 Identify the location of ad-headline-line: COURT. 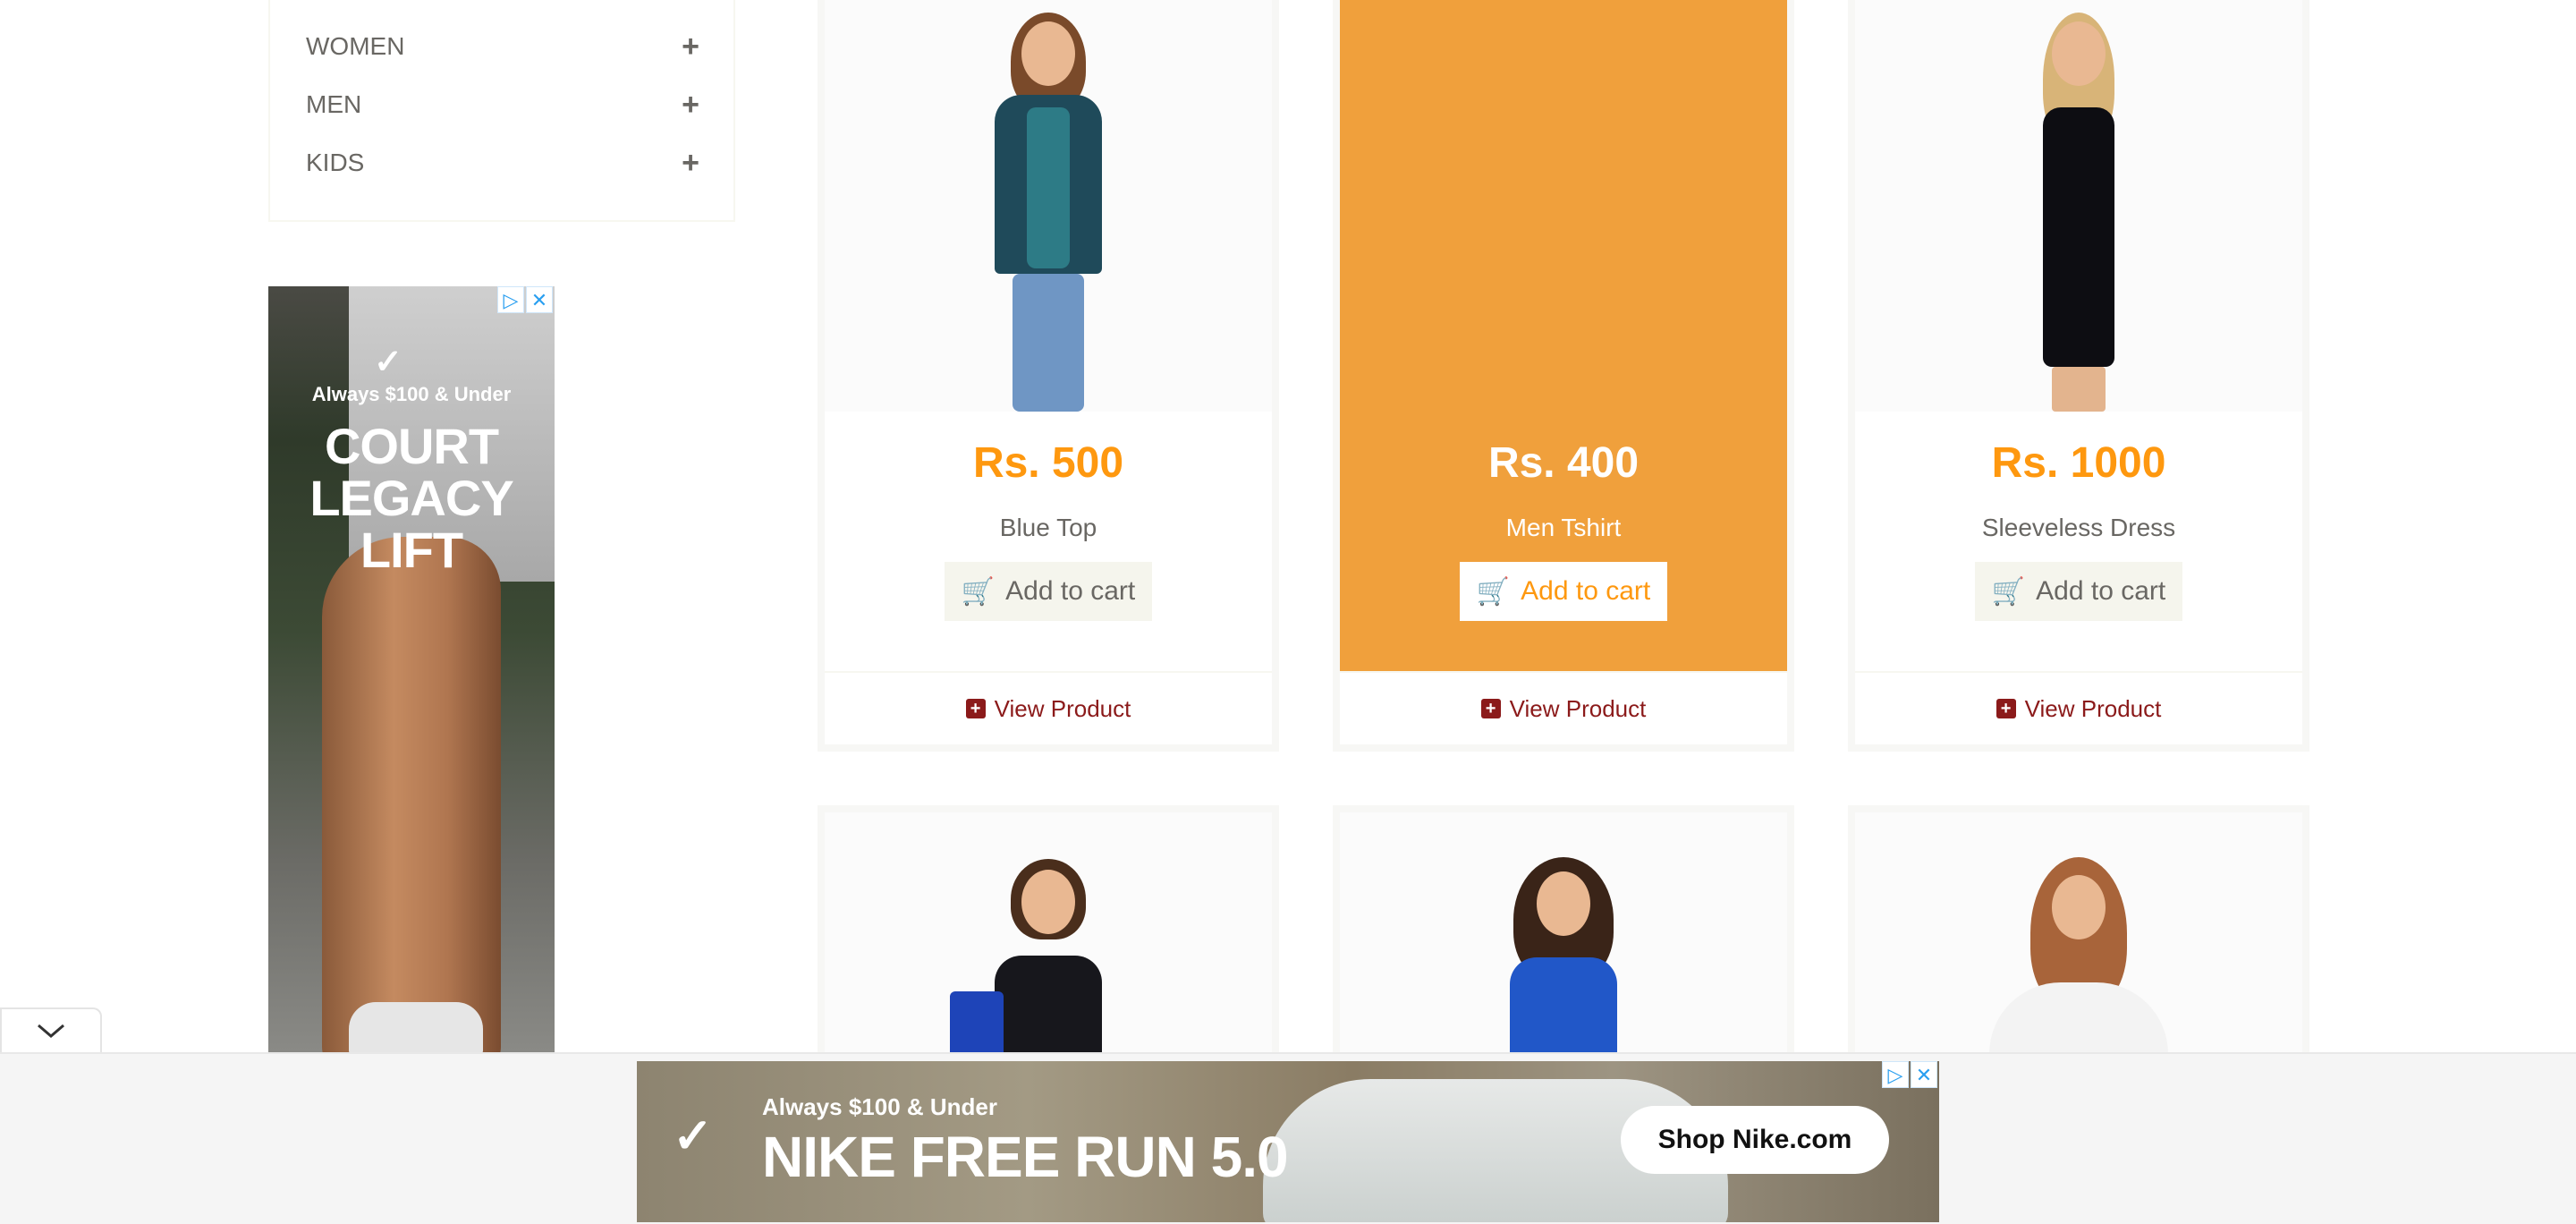
(411, 446).